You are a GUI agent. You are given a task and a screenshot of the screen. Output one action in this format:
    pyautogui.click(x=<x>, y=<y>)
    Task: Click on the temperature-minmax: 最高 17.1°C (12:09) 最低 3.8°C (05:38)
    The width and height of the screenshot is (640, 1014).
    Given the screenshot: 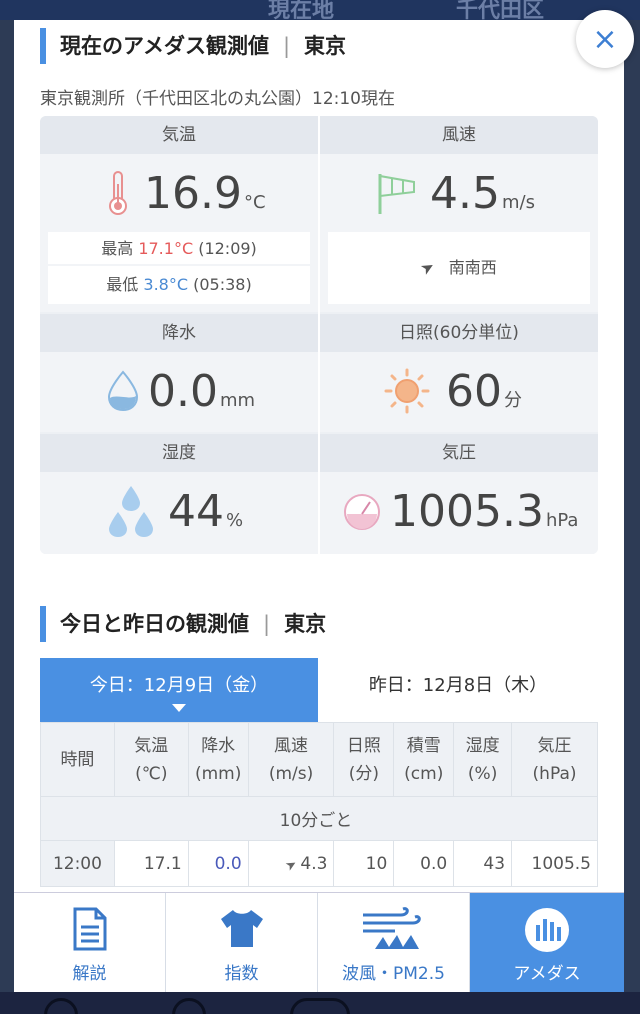 What is the action you would take?
    pyautogui.click(x=179, y=268)
    